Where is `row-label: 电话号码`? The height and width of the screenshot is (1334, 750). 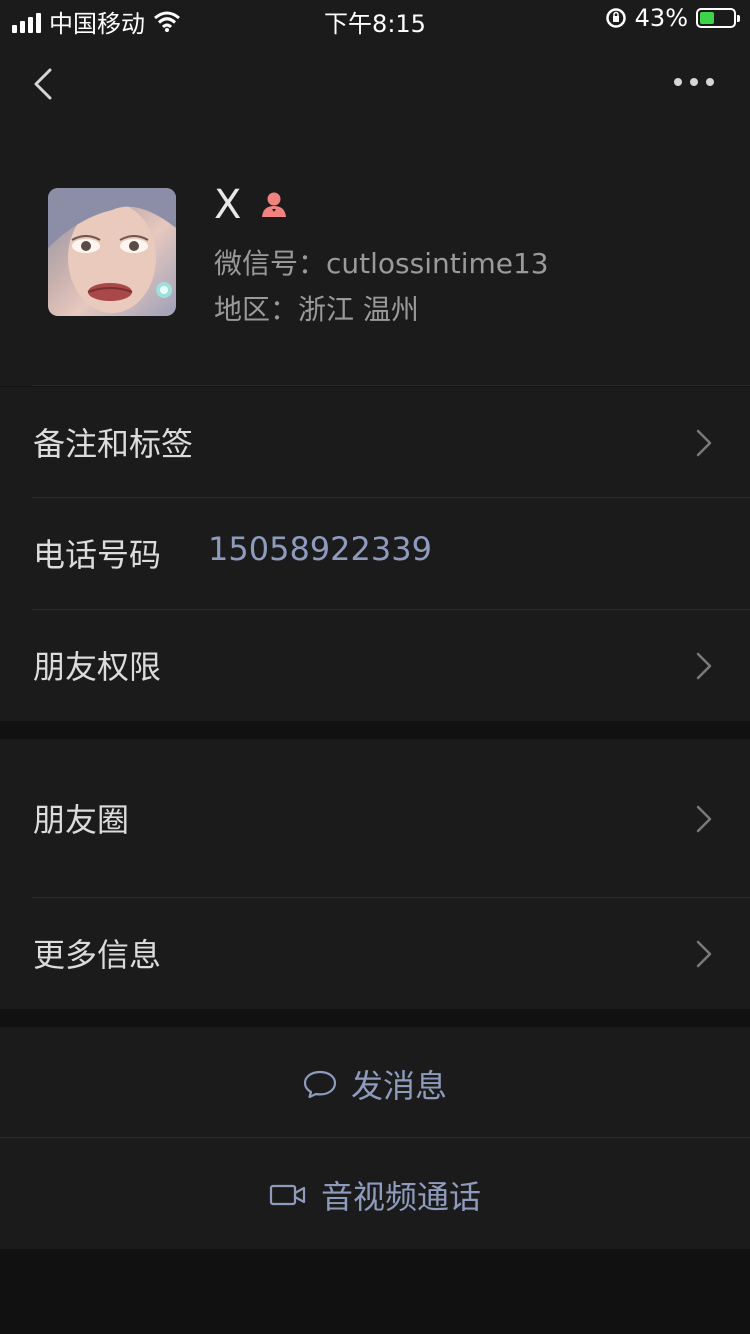
row-label: 电话号码 is located at coordinates (97, 555).